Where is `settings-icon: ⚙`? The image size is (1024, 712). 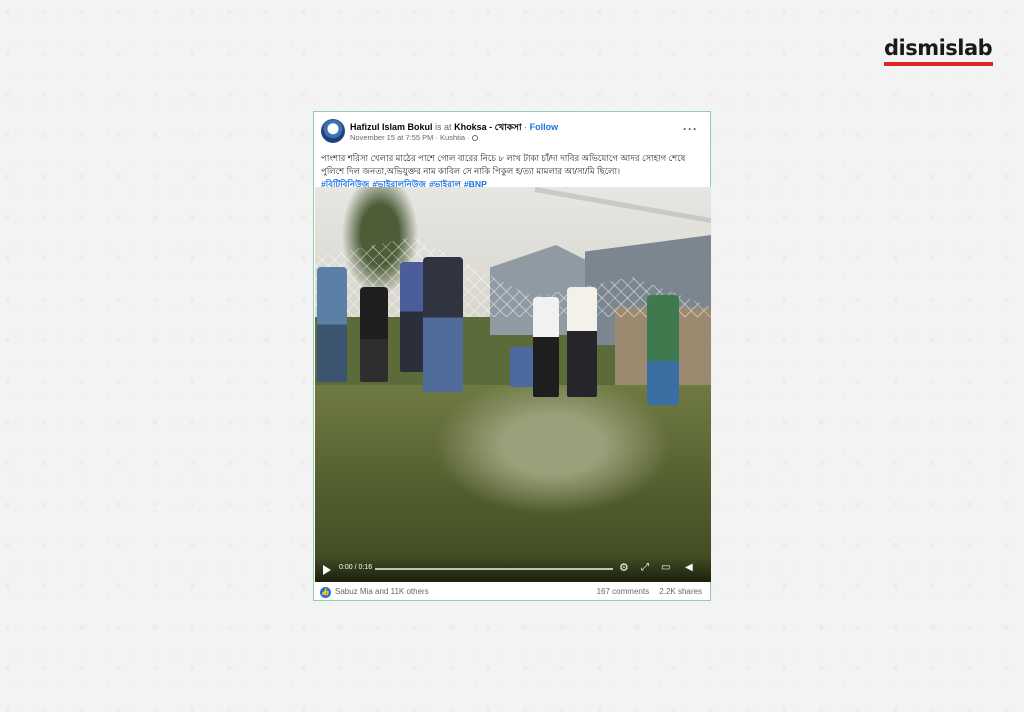 settings-icon: ⚙ is located at coordinates (624, 568).